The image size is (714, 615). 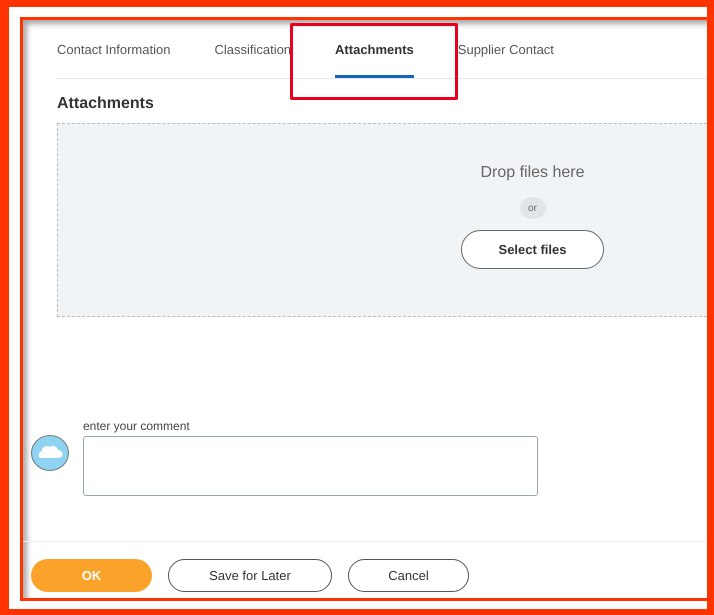 I want to click on footer-button: Cancel, so click(x=408, y=575).